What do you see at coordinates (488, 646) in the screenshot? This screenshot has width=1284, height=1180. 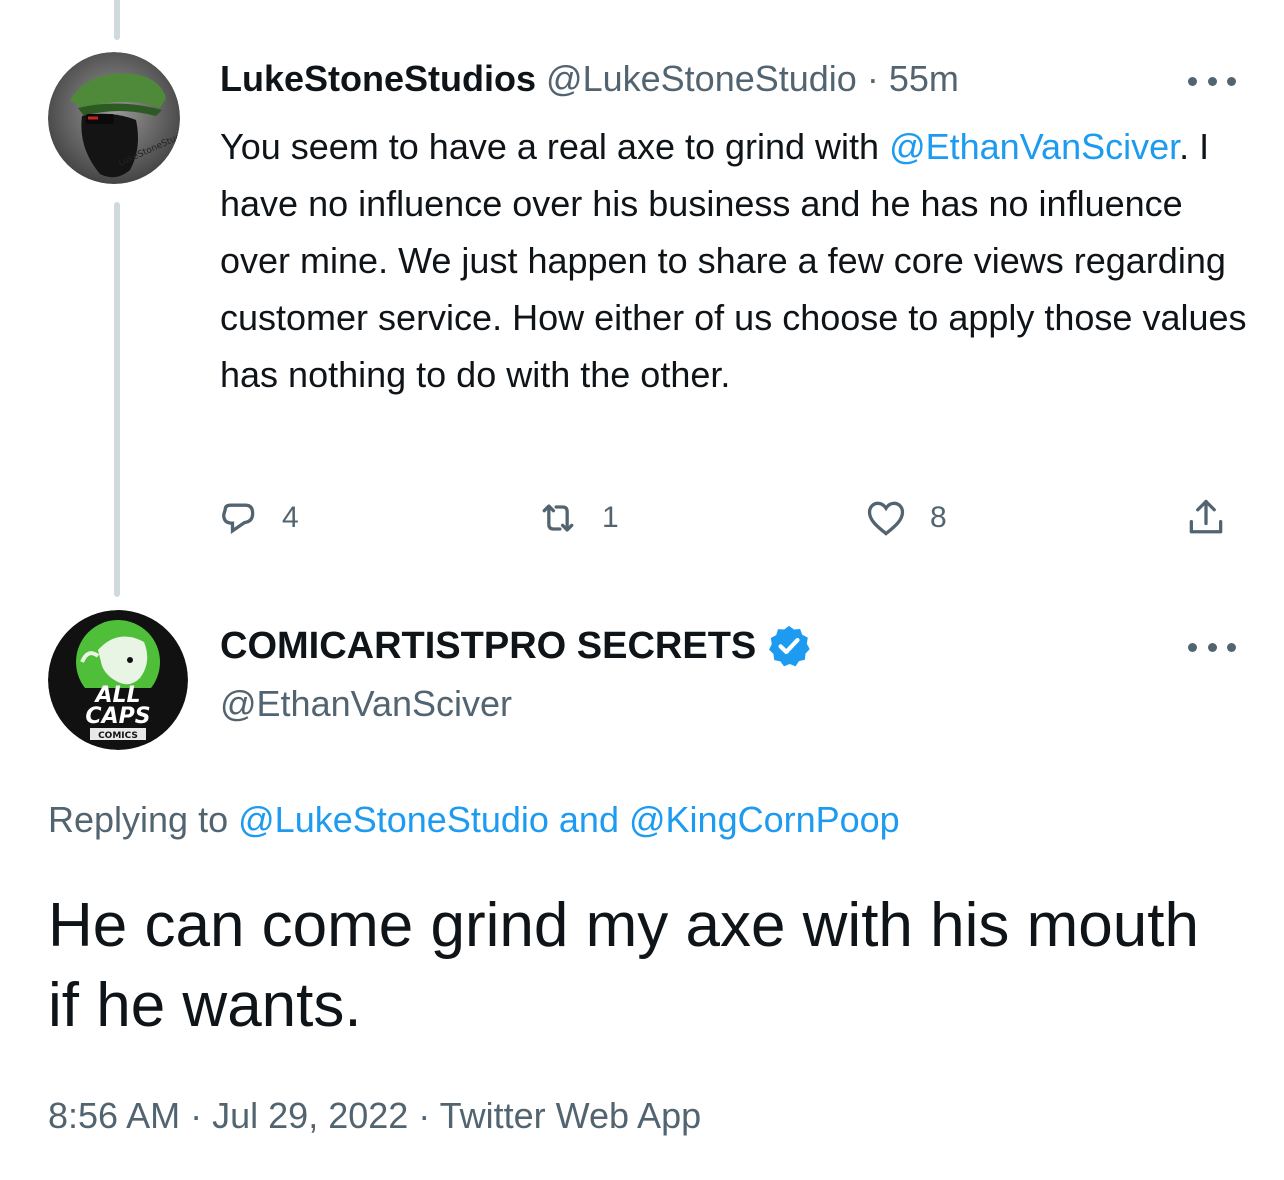 I see `tweet2-display-name: COMICARTISTPRO SECRETS` at bounding box center [488, 646].